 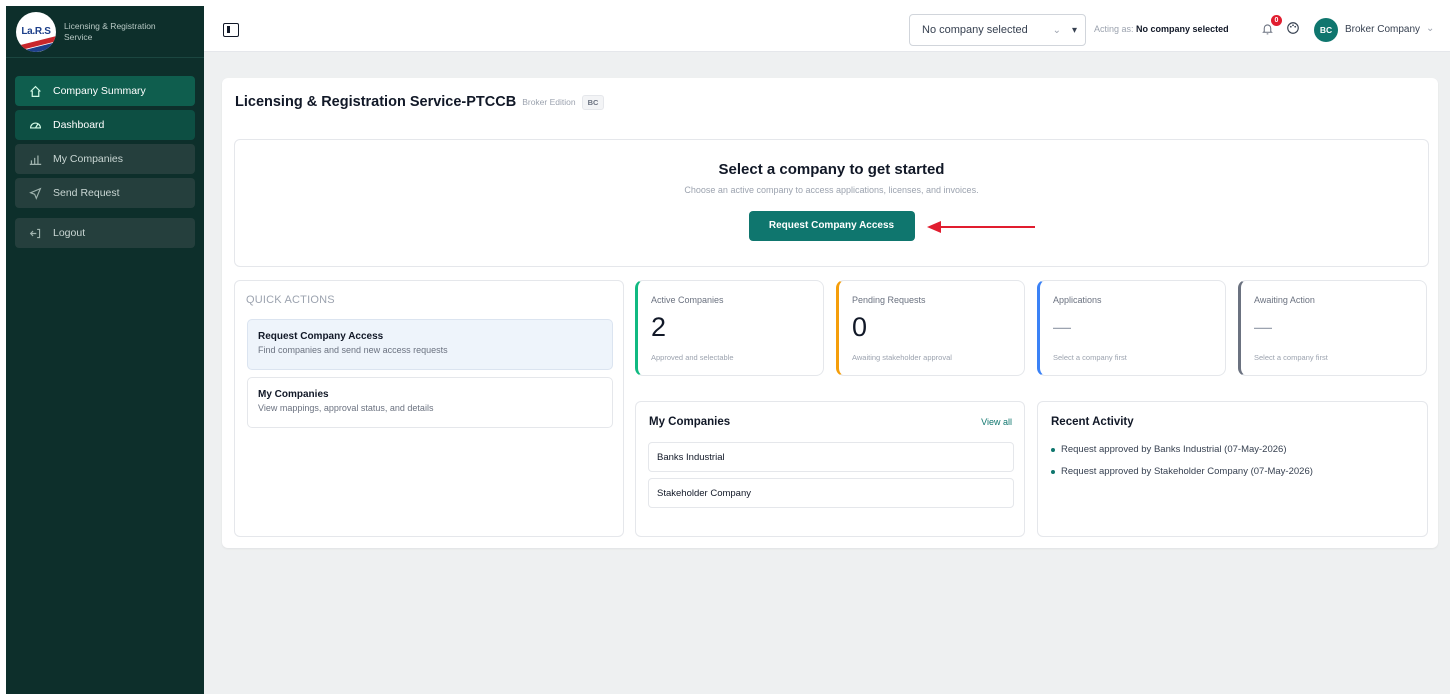 I want to click on brand: La.R.S Licensing & Registration Service, so click(x=105, y=32).